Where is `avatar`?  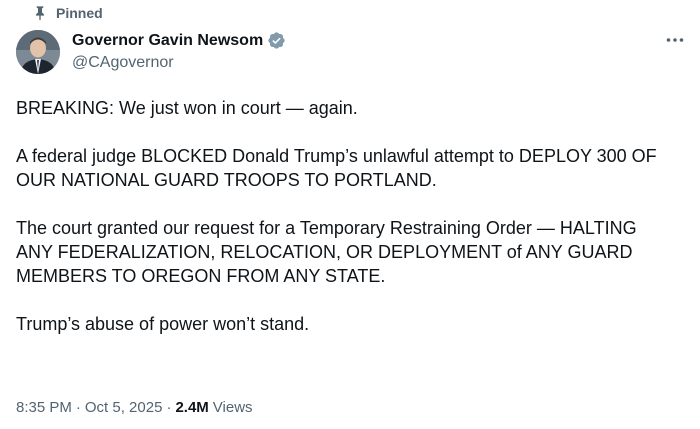
avatar is located at coordinates (38, 52).